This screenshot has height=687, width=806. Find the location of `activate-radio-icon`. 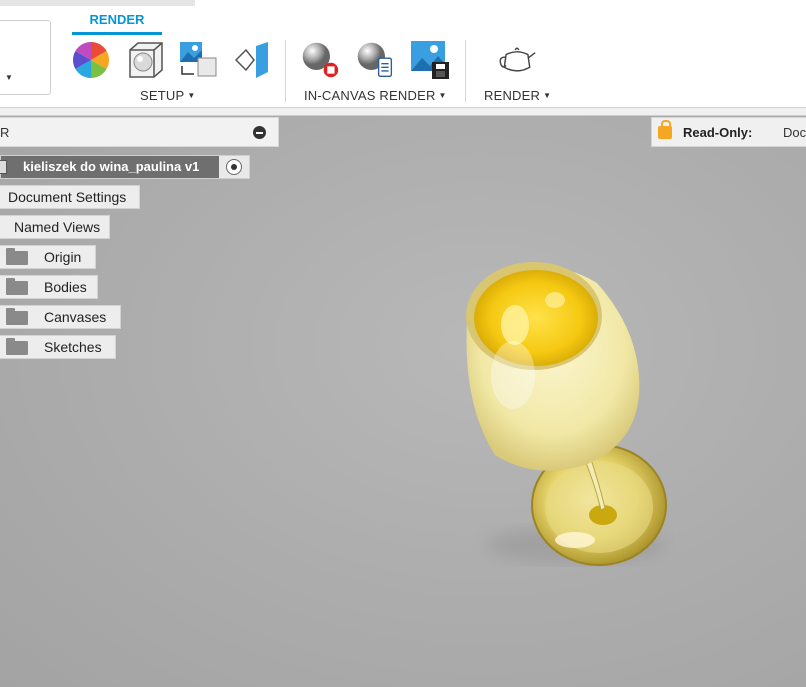

activate-radio-icon is located at coordinates (234, 167).